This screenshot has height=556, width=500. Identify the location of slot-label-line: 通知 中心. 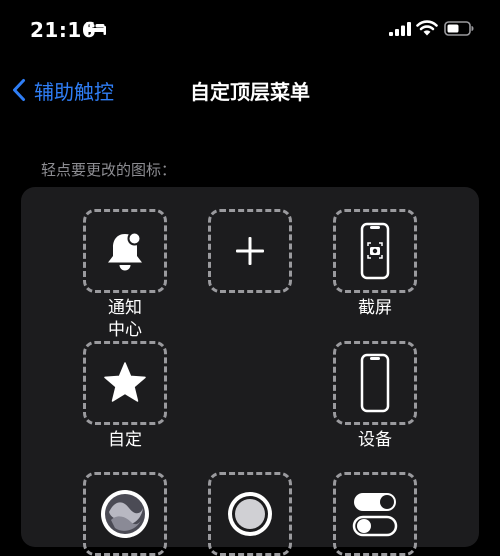
(125, 319).